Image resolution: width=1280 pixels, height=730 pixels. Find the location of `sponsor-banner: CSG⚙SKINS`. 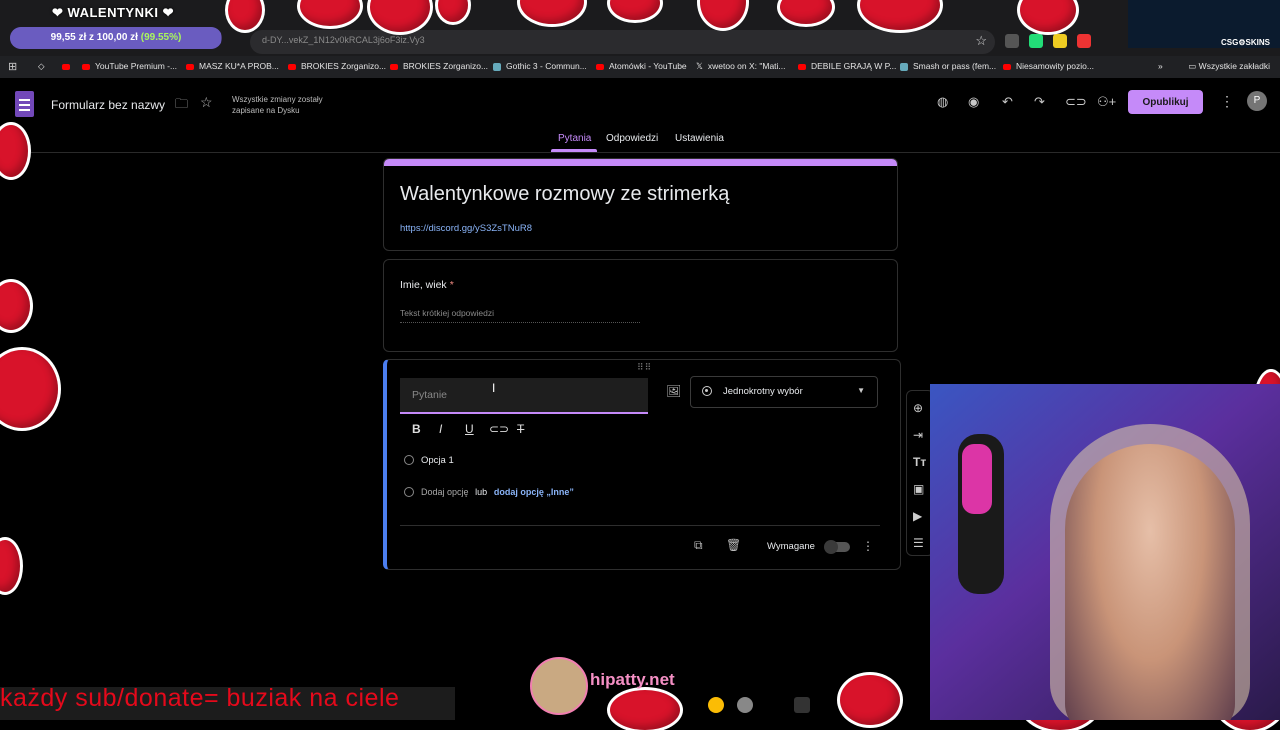

sponsor-banner: CSG⚙SKINS is located at coordinates (1204, 24).